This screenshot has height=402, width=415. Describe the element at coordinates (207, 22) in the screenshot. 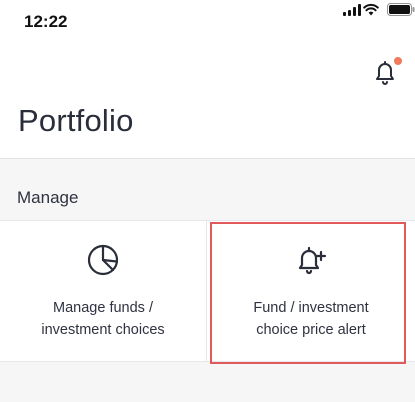

I see `status-bar: 12:22` at that location.